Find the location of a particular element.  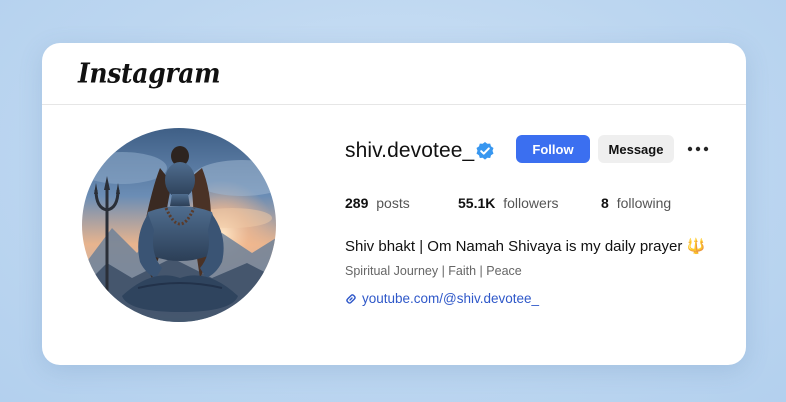

posts-count: 289 posts is located at coordinates (377, 203).